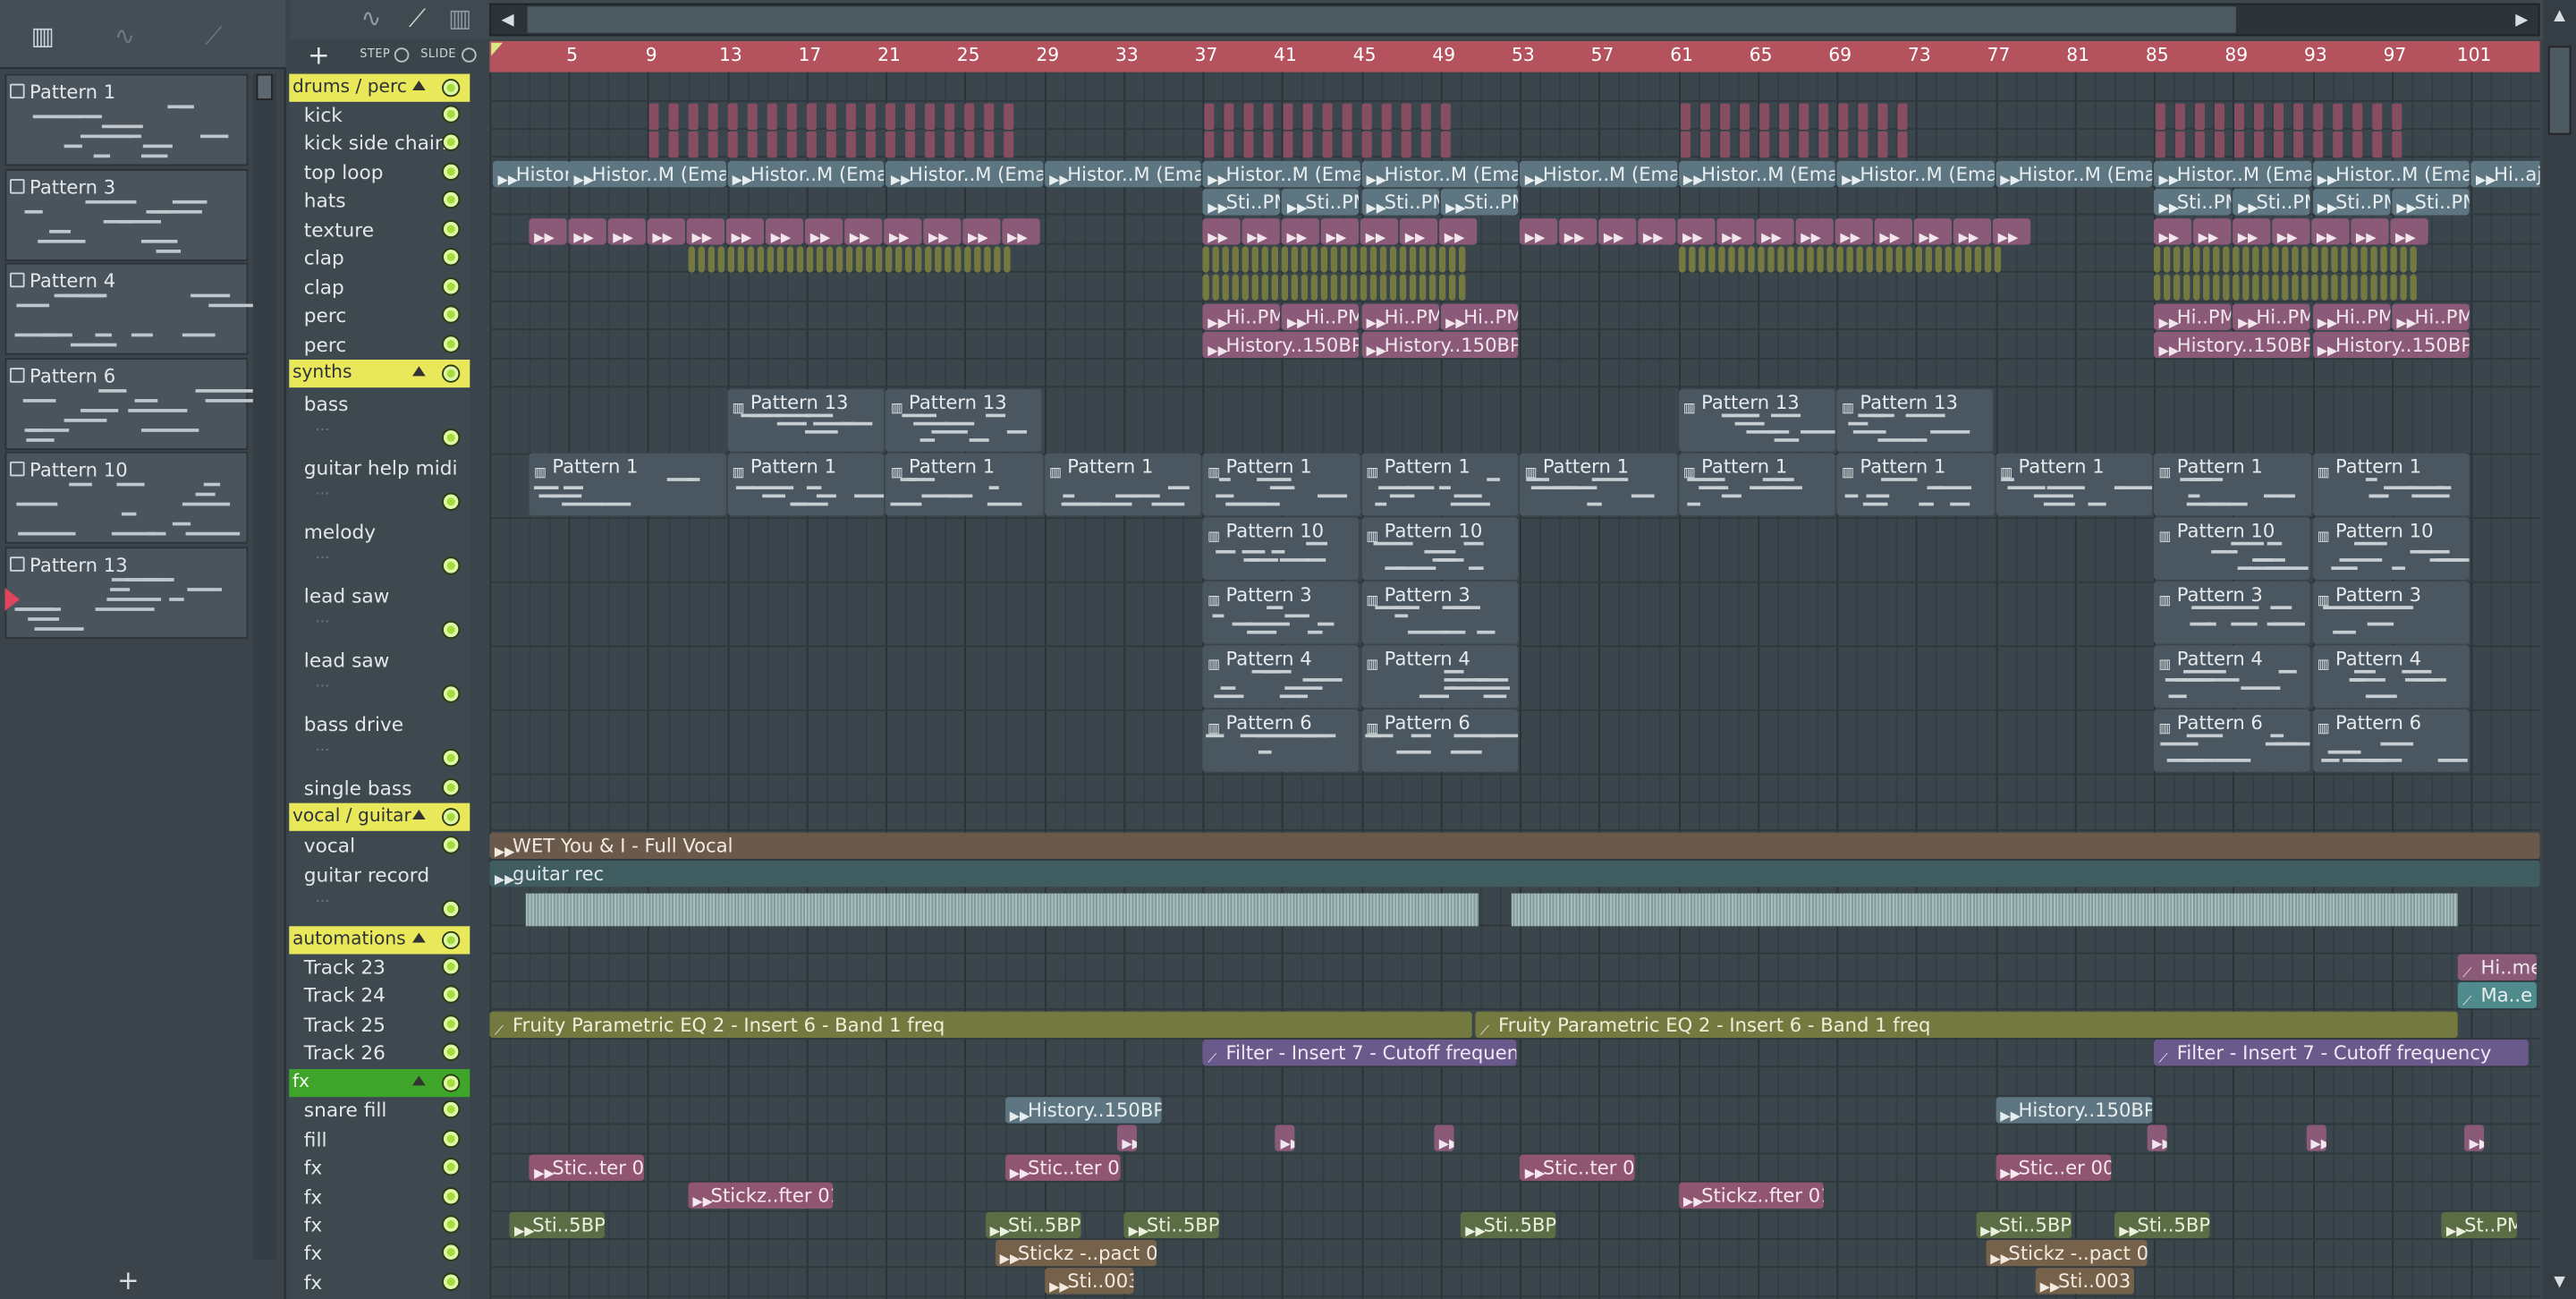 This screenshot has height=1299, width=2576. Describe the element at coordinates (1082, 1110) in the screenshot. I see `snare-fill-clip: ▶▶History..150BPM` at that location.